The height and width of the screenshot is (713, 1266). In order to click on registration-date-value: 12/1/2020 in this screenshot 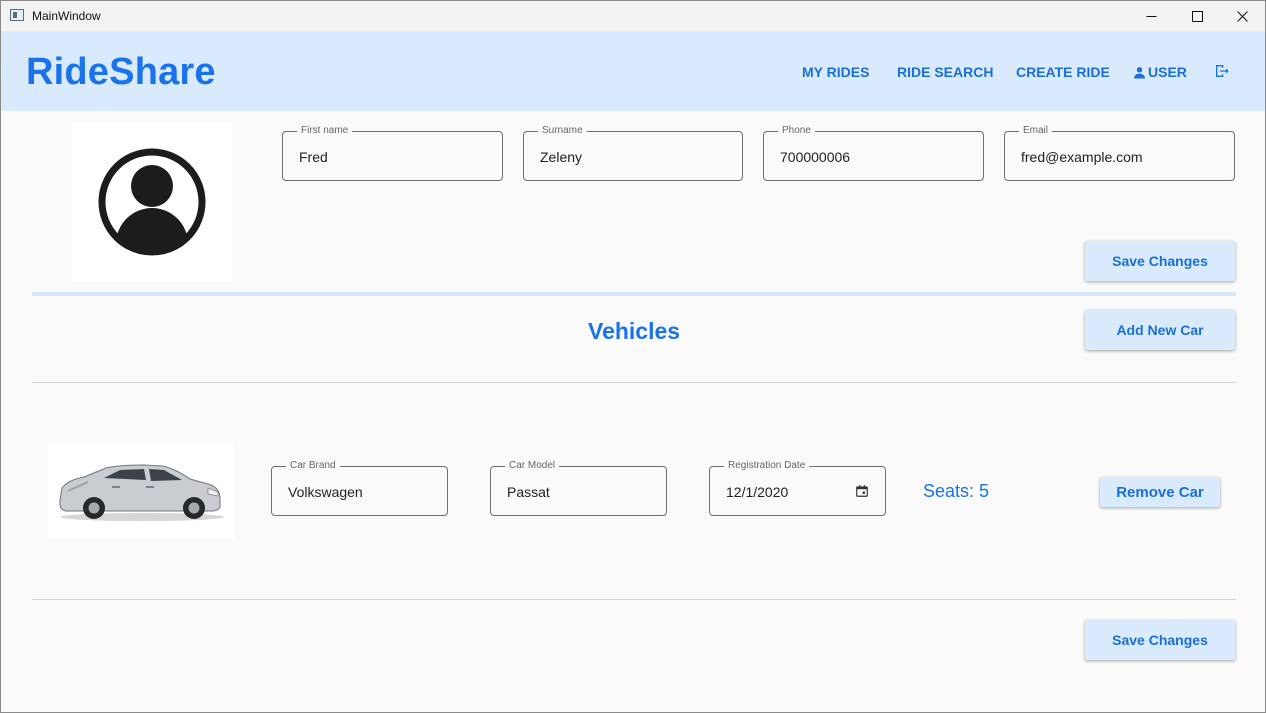, I will do `click(757, 492)`.